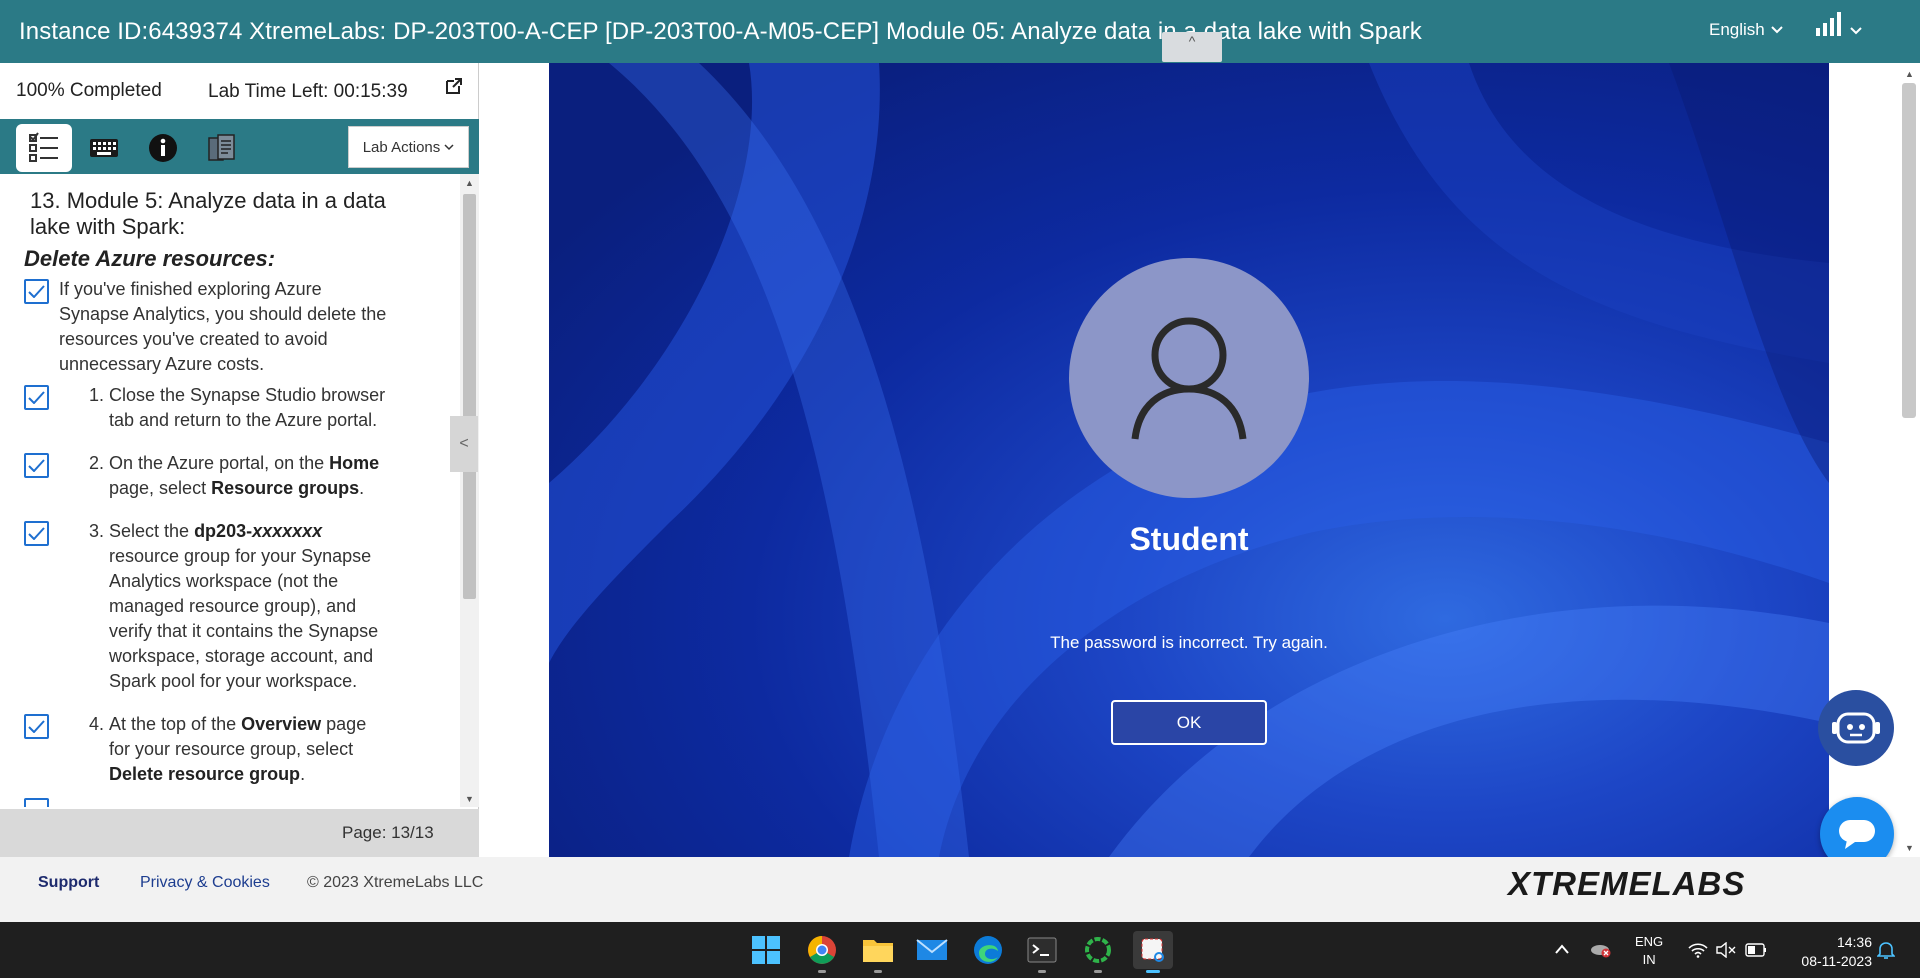 Image resolution: width=1920 pixels, height=978 pixels. I want to click on scrollbar-thumb, so click(469, 396).